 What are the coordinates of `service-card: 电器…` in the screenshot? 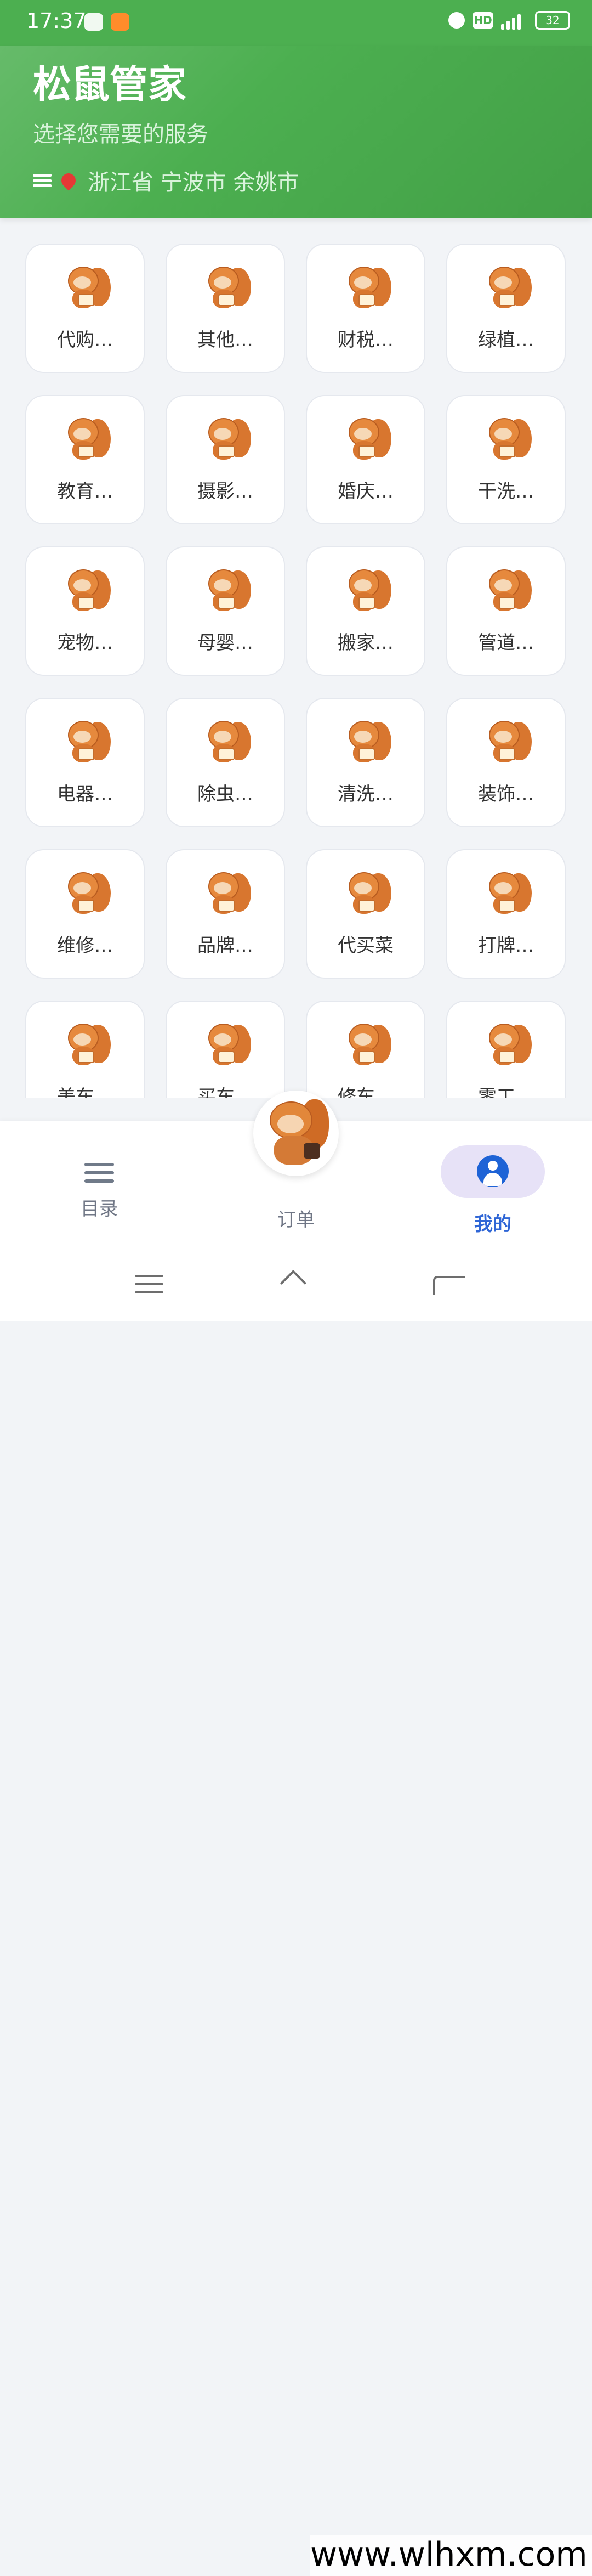 It's located at (85, 762).